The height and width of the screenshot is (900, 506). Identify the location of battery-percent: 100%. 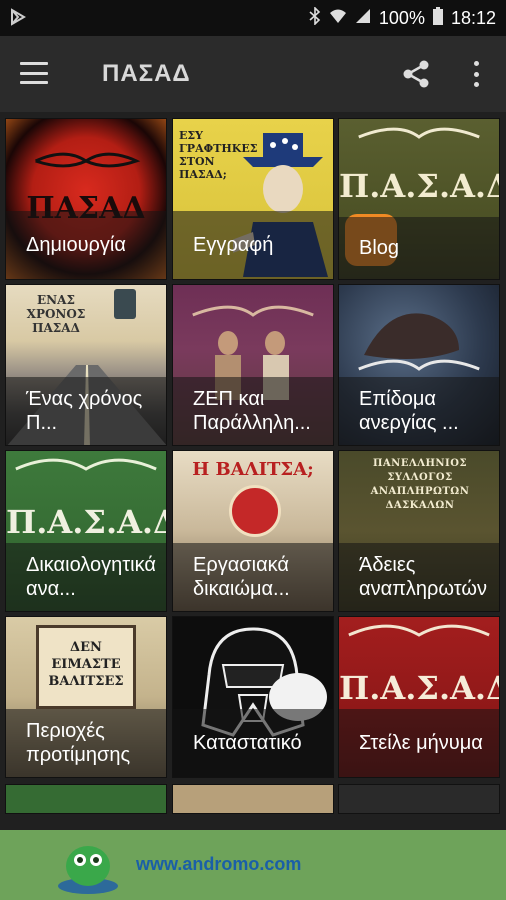
(401, 17).